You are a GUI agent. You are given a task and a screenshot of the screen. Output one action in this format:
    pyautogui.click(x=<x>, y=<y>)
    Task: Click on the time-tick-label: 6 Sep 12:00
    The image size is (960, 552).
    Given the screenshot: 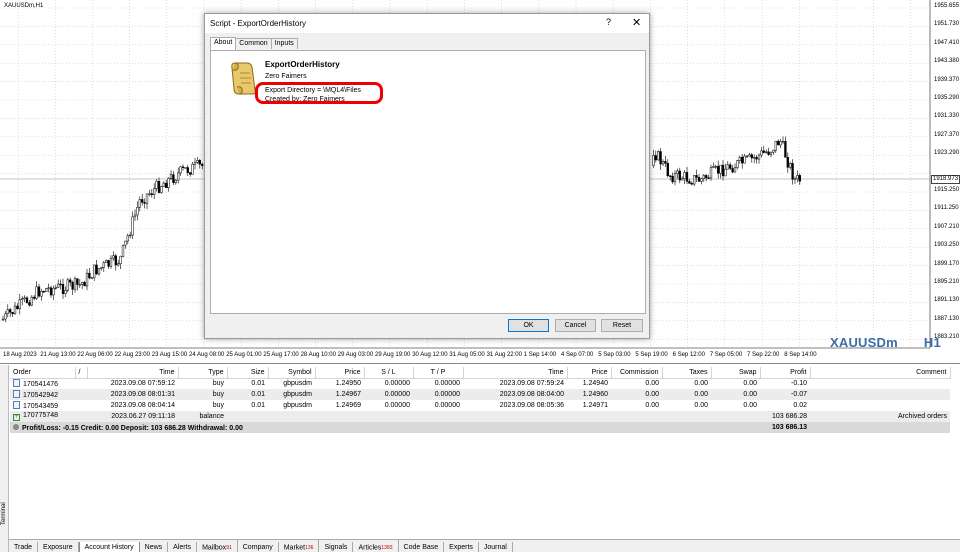 What is the action you would take?
    pyautogui.click(x=688, y=355)
    